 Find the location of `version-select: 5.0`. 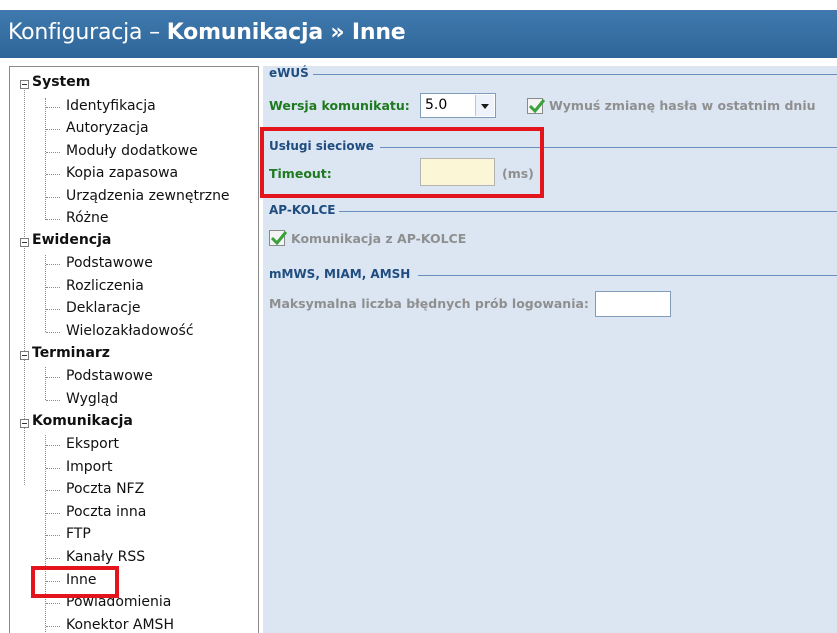

version-select: 5.0 is located at coordinates (458, 105).